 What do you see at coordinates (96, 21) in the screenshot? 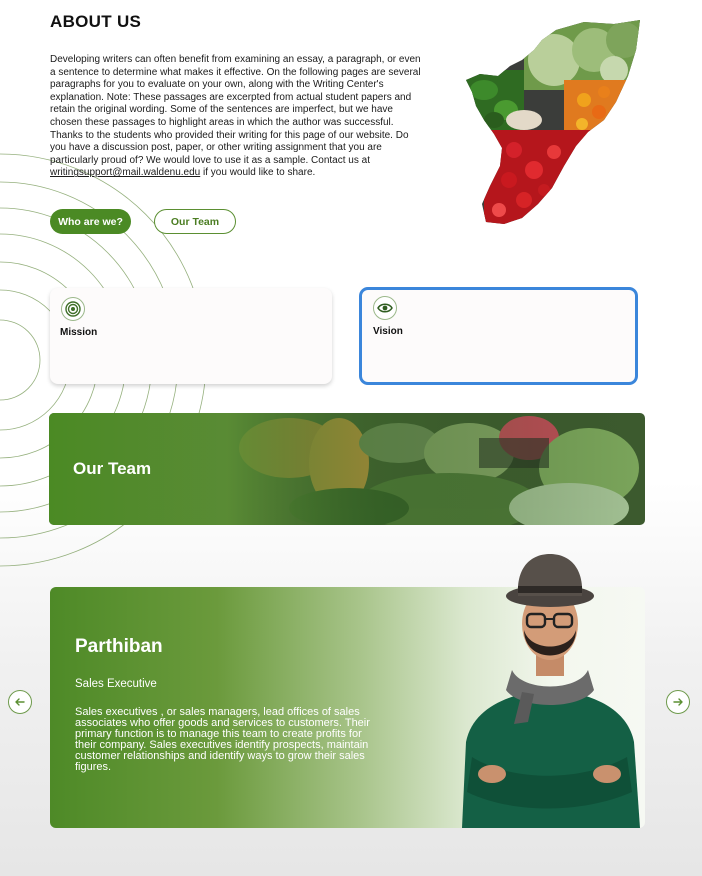
I see `page-title: ABOUT US` at bounding box center [96, 21].